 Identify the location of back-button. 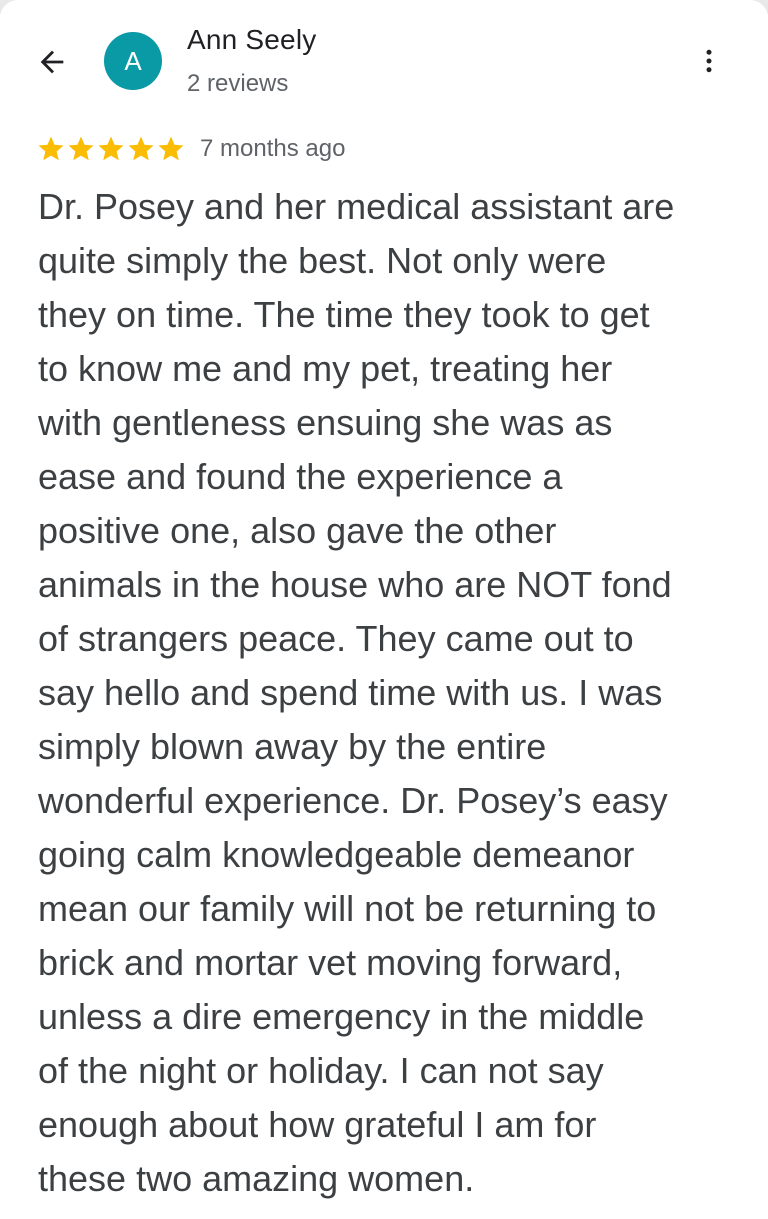
(52, 62).